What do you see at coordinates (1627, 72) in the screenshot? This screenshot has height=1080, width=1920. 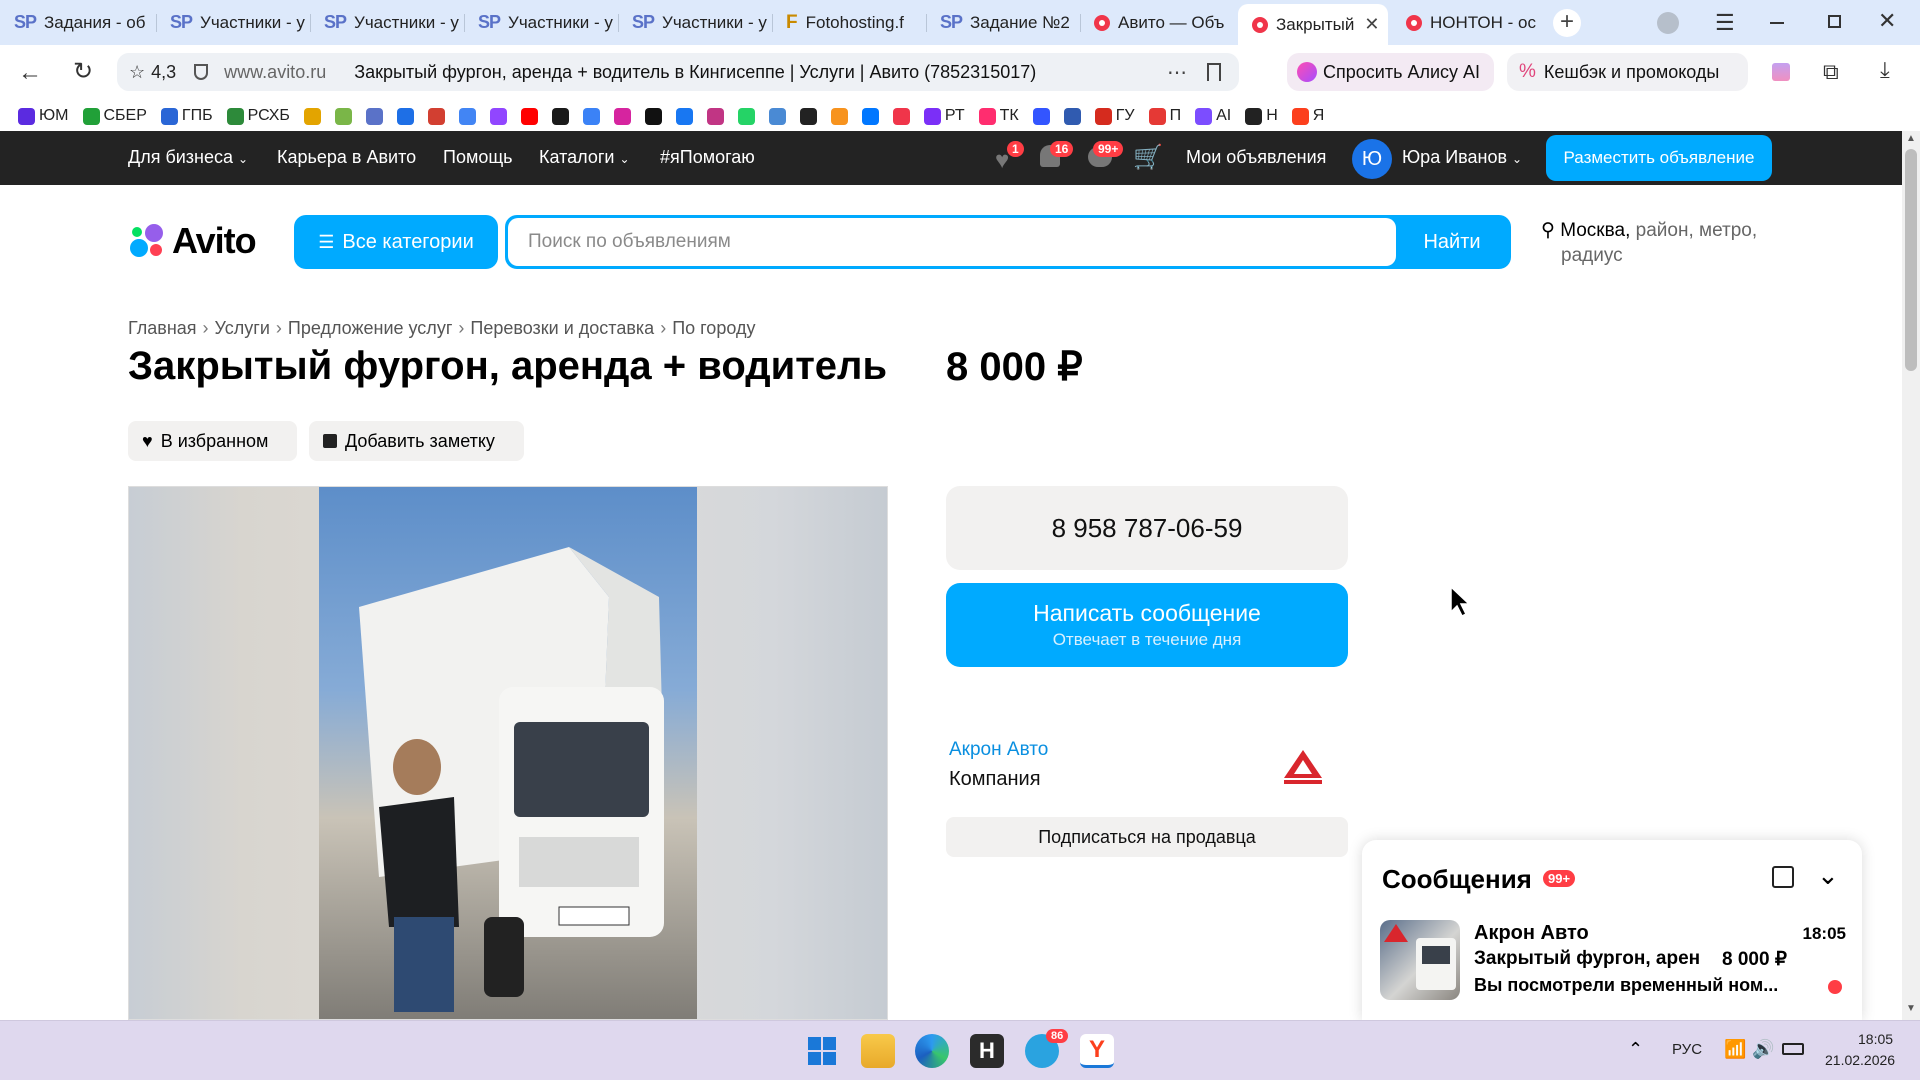 I see `cashback-button: % Кешбэк и промокоды` at bounding box center [1627, 72].